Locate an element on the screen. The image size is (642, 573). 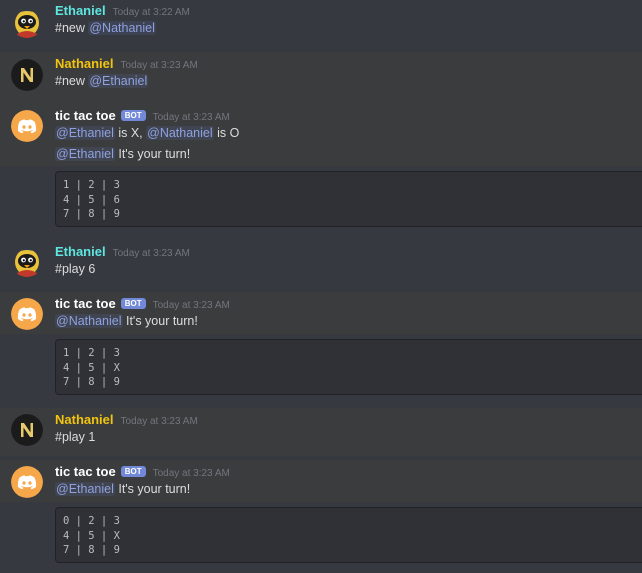
message-item: Nathaniel Today at 3:23 AM #play 1 is located at coordinates (321, 432).